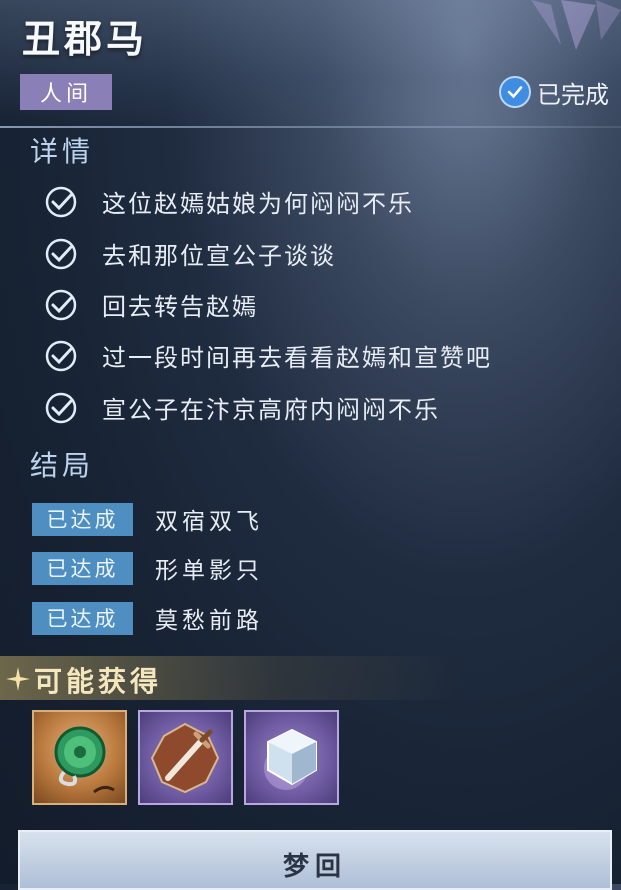 This screenshot has height=890, width=621. I want to click on sparkle-icon, so click(18, 679).